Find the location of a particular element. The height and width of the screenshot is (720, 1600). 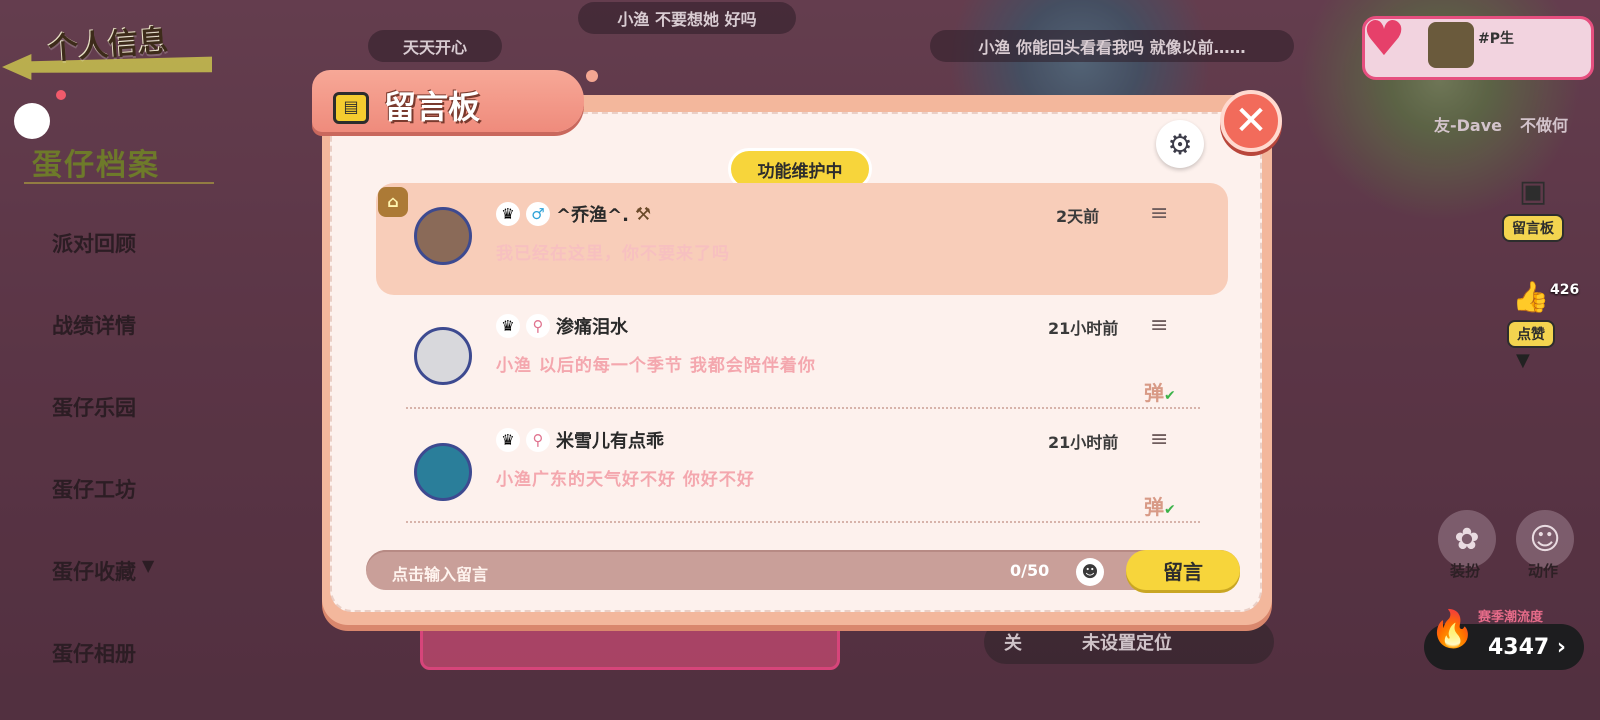

heat-value: 4347 is located at coordinates (1519, 647).